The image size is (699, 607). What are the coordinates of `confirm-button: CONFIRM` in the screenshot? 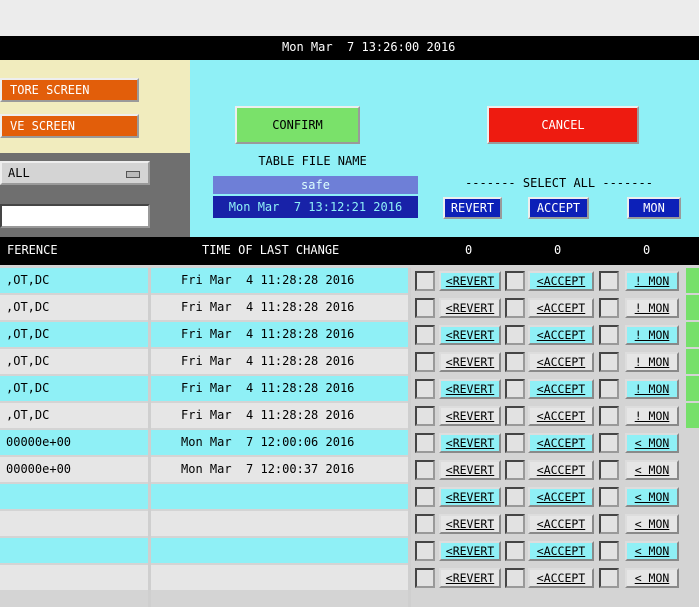 It's located at (297, 125).